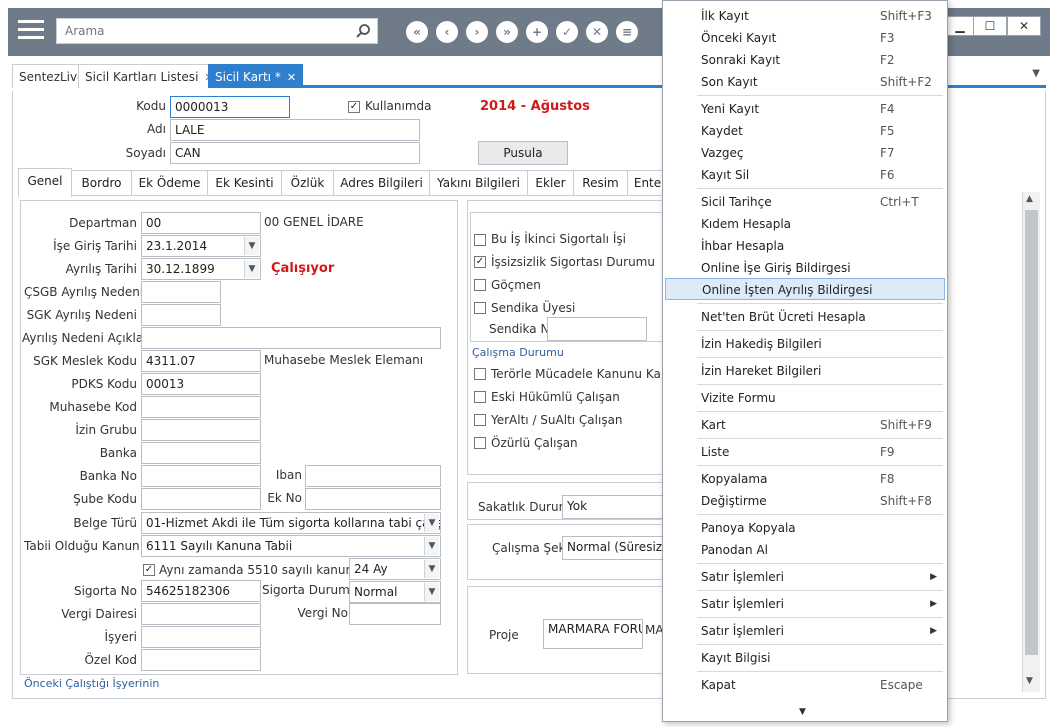 The width and height of the screenshot is (1061, 727). I want to click on new-record-button: +, so click(537, 32).